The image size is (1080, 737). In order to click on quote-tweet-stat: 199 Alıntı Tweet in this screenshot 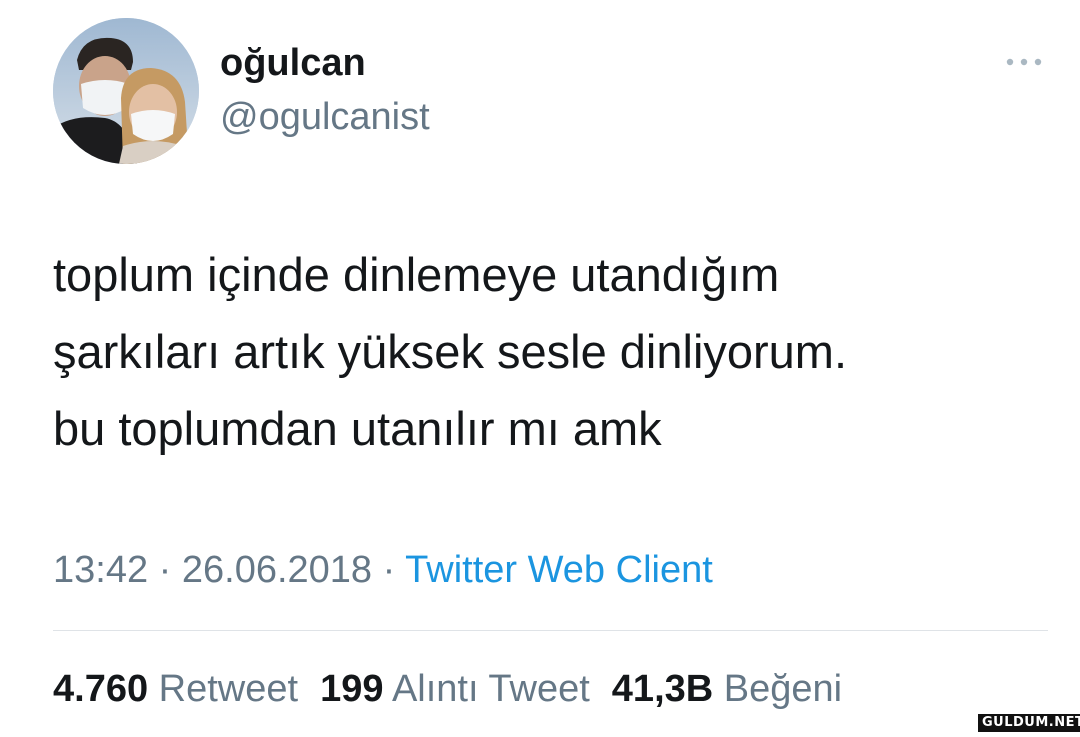, I will do `click(455, 689)`.